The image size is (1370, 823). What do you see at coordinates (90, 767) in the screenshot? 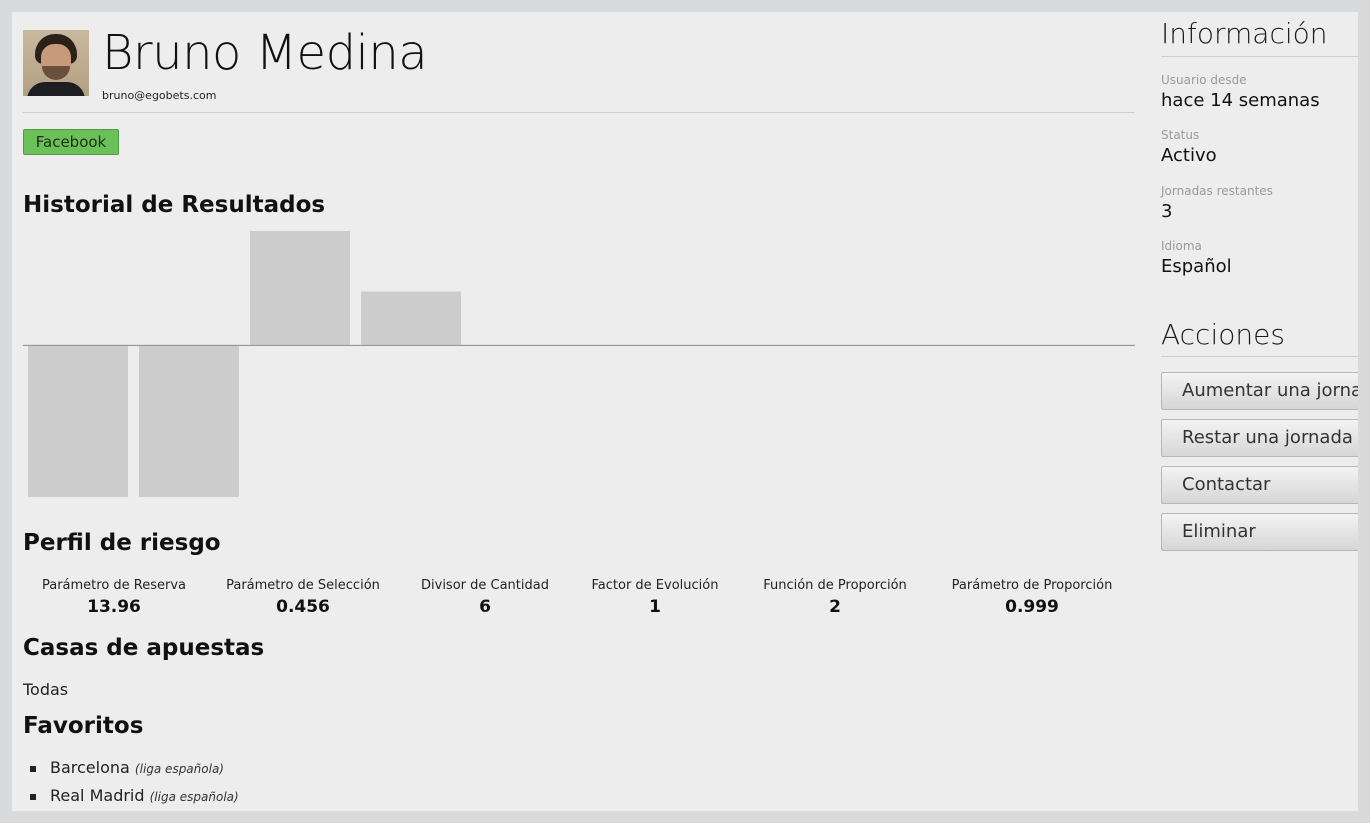
I see `favorite-team: Barcelona` at bounding box center [90, 767].